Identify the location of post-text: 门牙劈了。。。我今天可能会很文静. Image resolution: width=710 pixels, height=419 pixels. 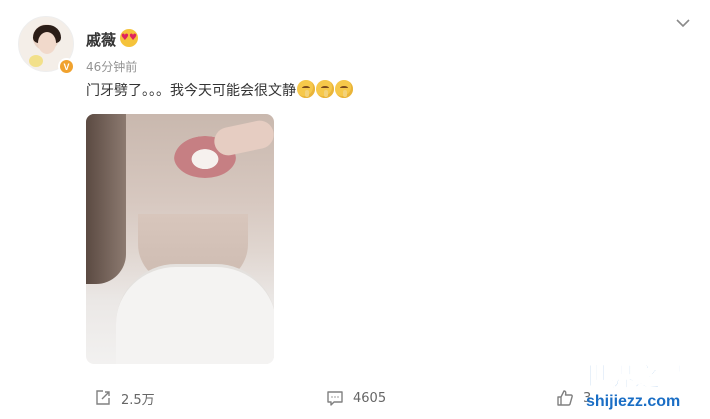
(219, 90).